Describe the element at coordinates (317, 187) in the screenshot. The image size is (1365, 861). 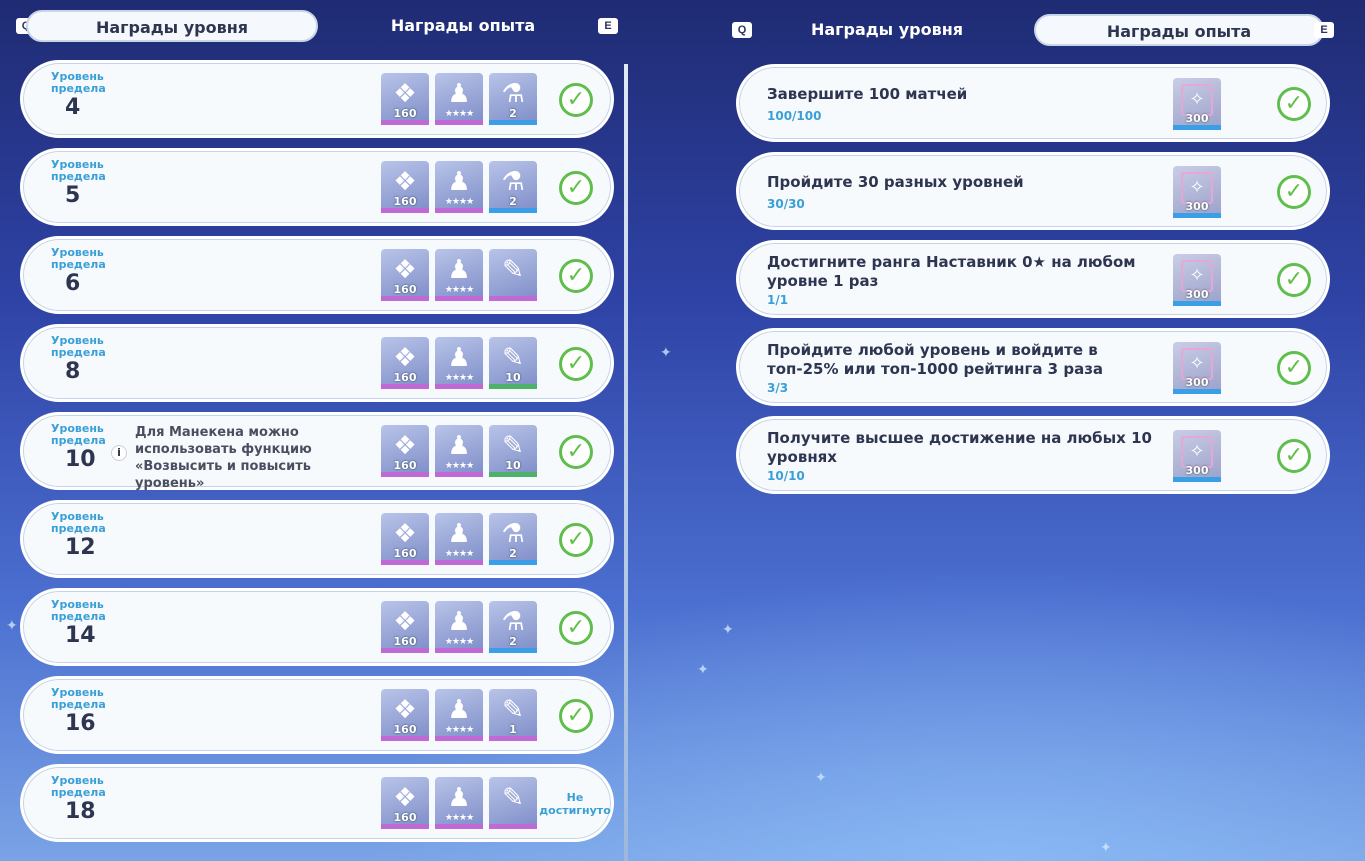
I see `level-reward-row: Уровень предела 5 ❖ 160 ♟ ★★★★ ⚗ 2 ✓` at that location.